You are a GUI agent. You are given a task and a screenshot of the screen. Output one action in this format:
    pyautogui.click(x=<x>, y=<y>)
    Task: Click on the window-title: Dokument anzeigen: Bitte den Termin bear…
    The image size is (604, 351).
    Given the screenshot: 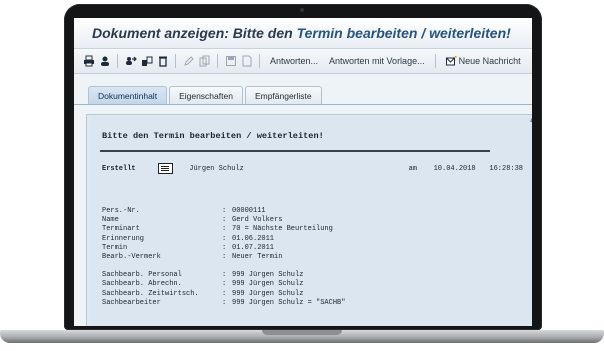 What is the action you would take?
    pyautogui.click(x=301, y=33)
    